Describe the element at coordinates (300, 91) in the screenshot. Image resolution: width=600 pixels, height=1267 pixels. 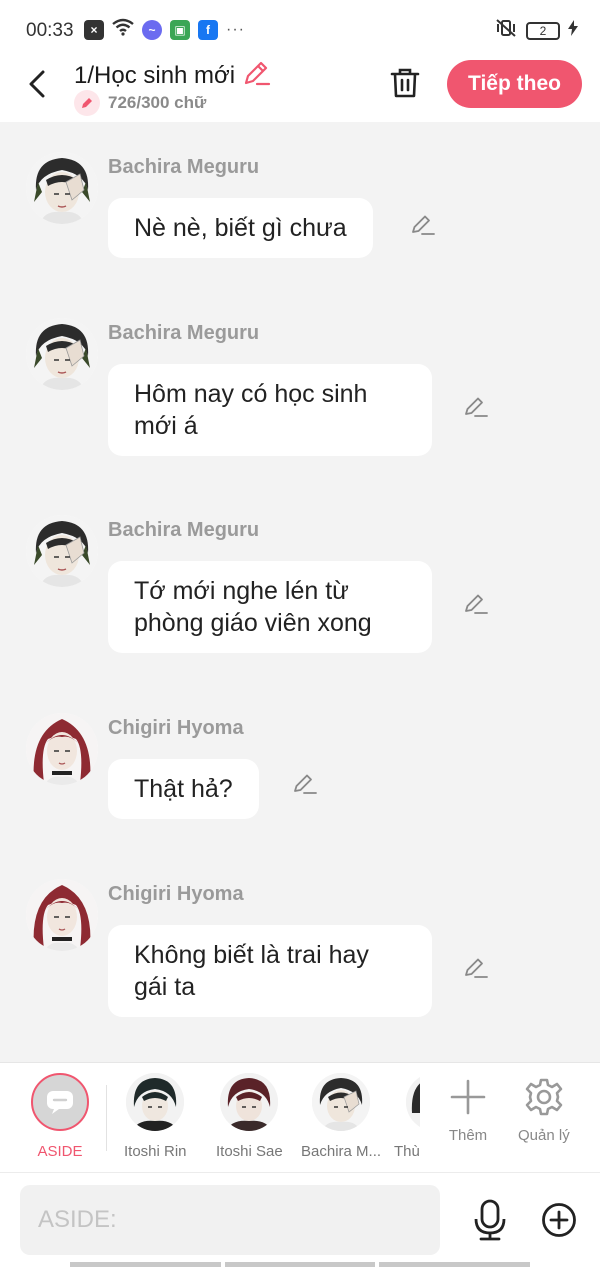
I see `header: 1/Học sinh mới 726/300 chữ Tiếp theo` at that location.